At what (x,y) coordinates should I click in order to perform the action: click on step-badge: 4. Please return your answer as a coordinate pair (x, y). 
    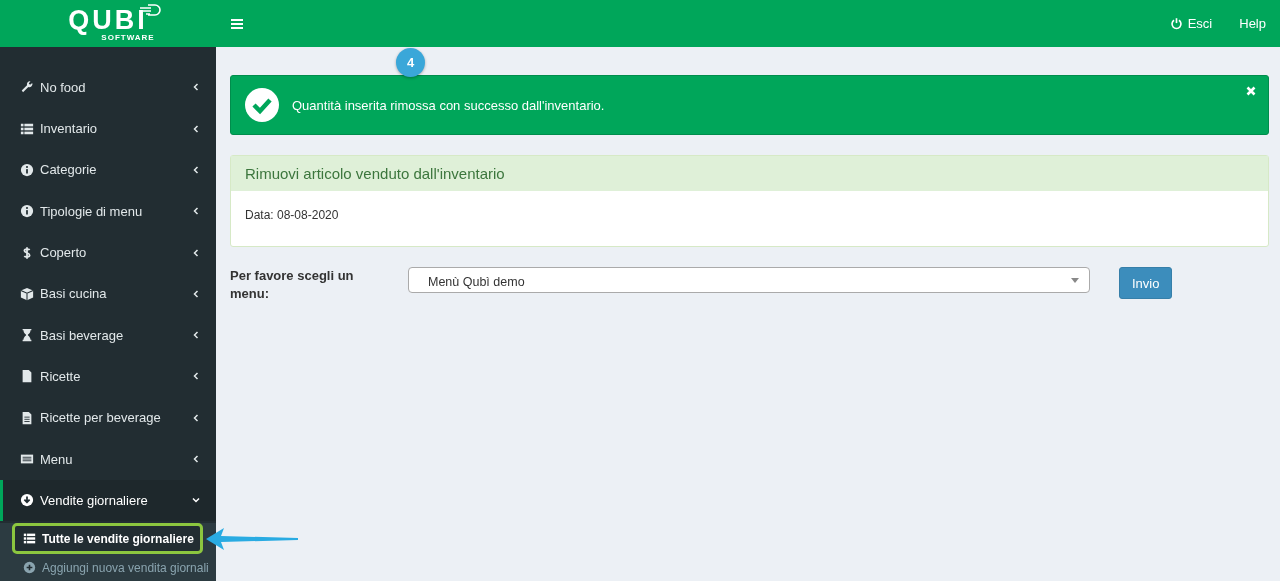
    Looking at the image, I should click on (410, 62).